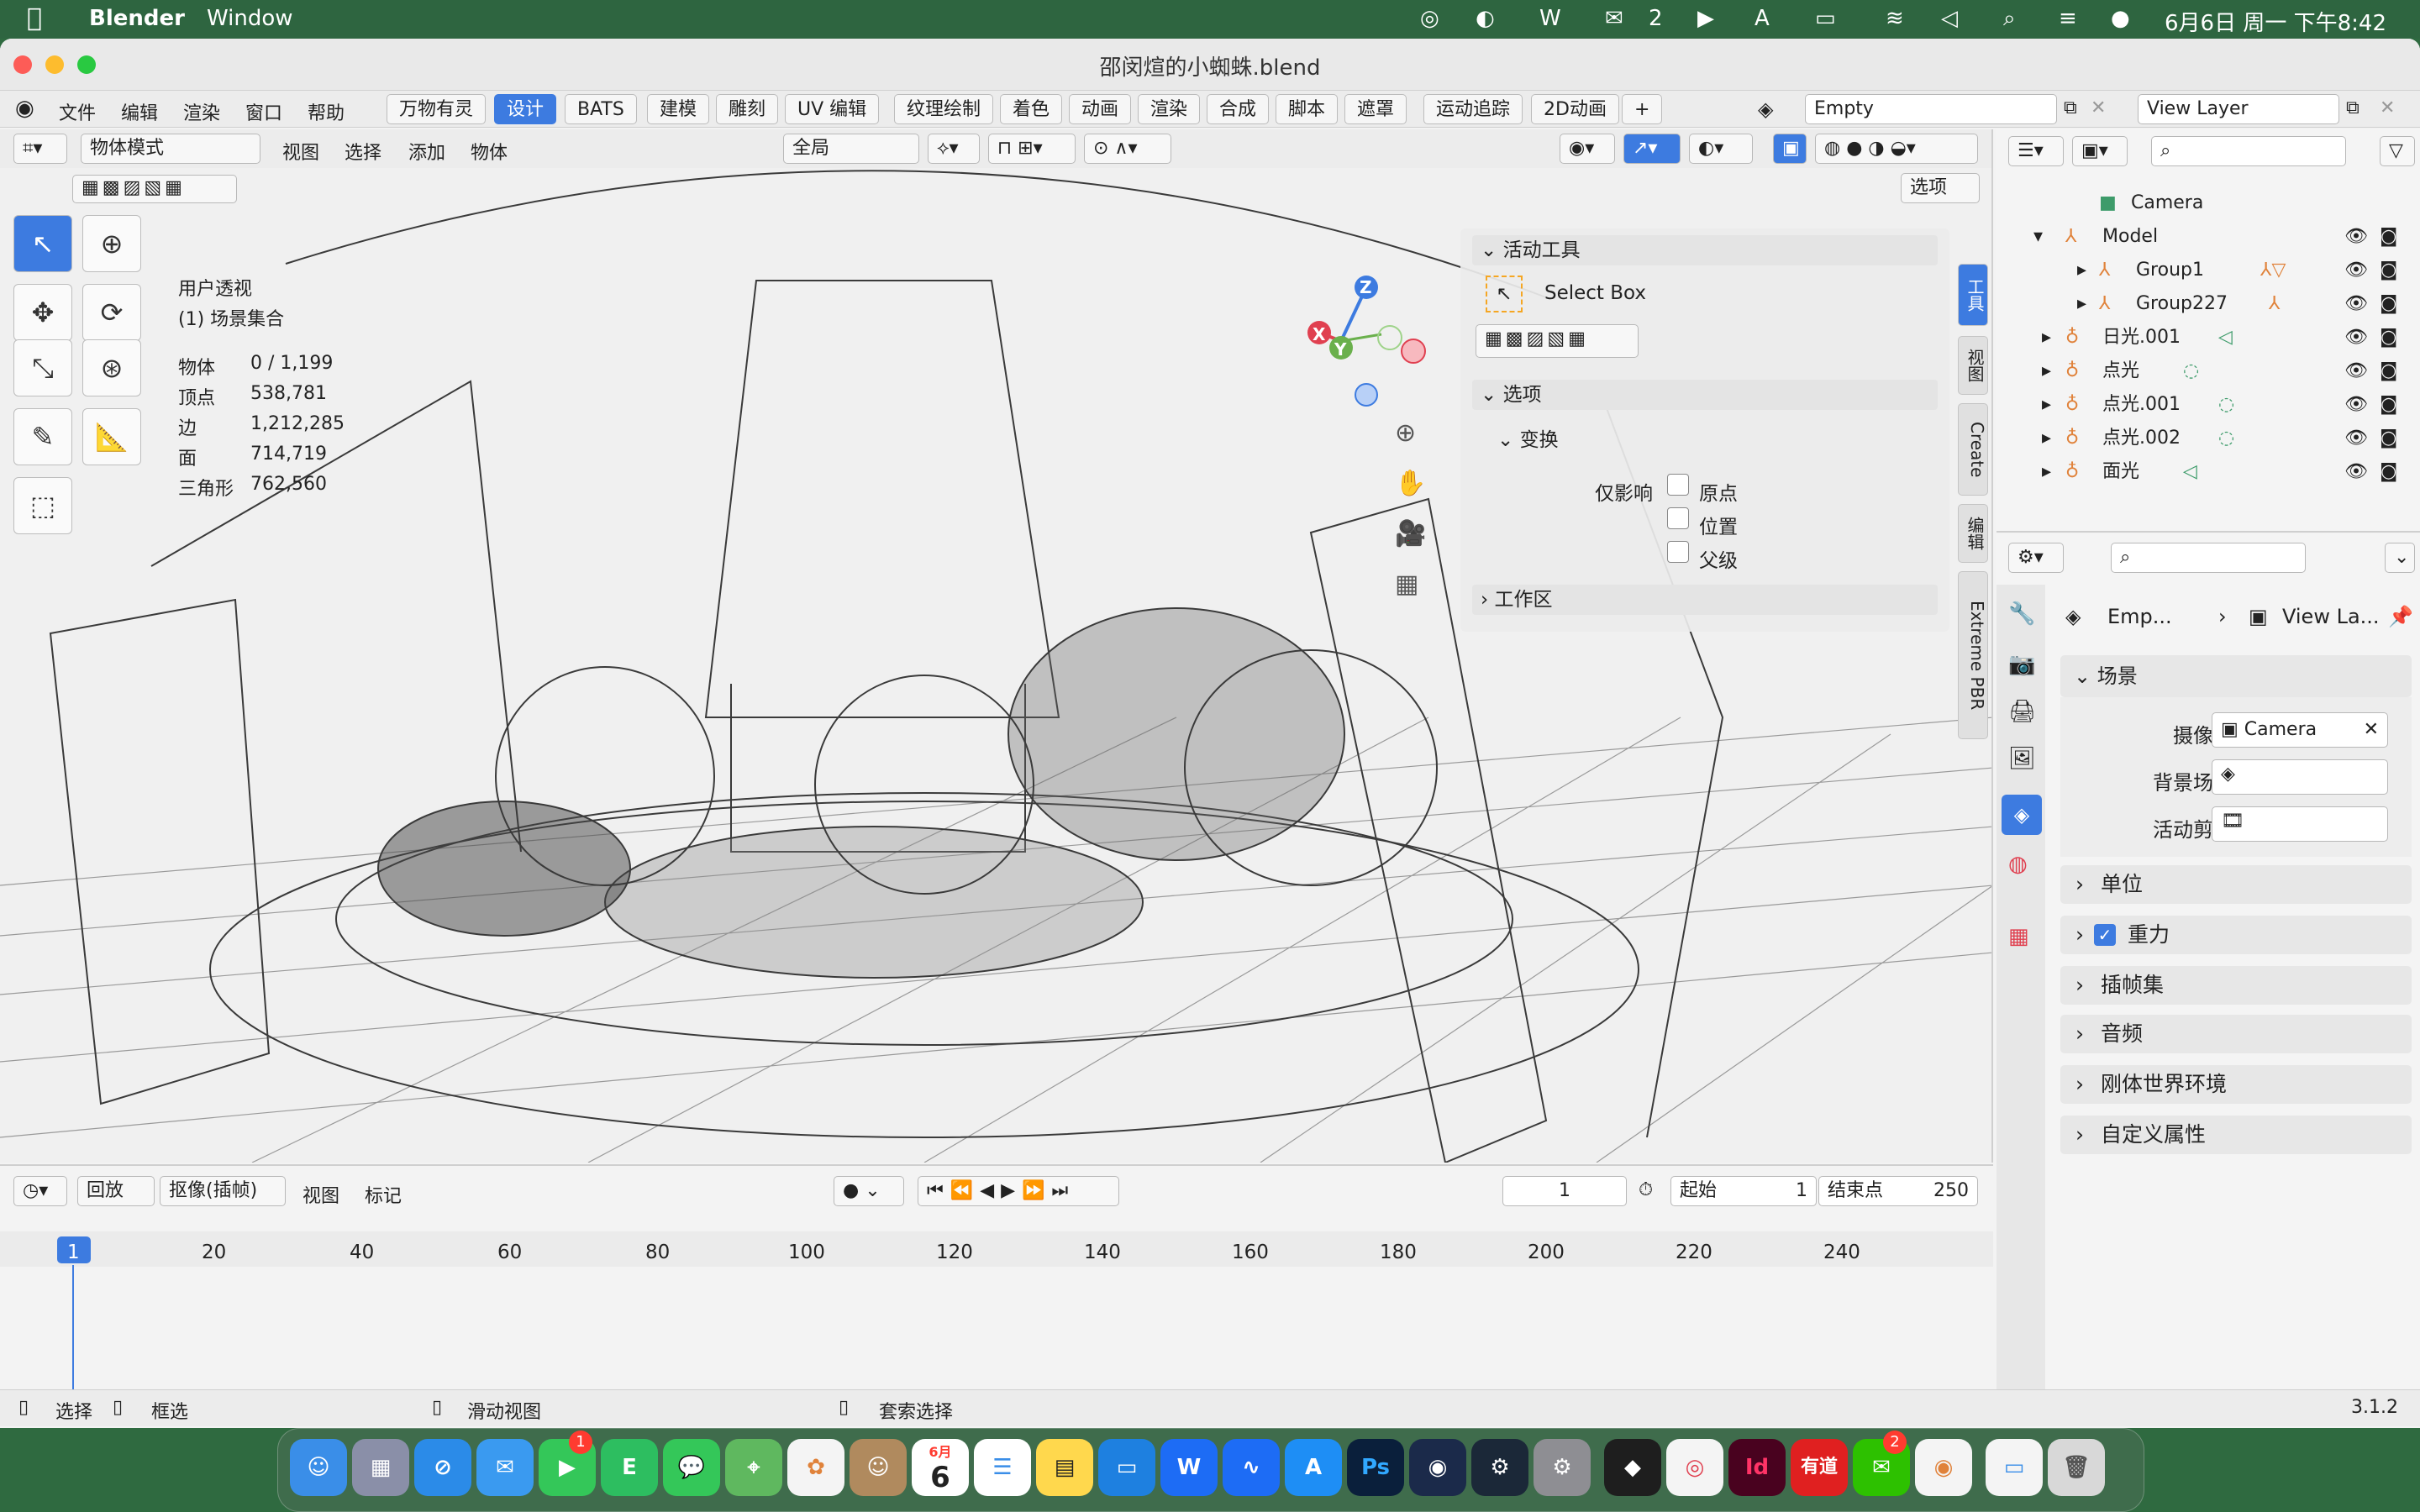 The width and height of the screenshot is (2420, 1512). What do you see at coordinates (1949, 18) in the screenshot?
I see `volume-icon: ◁` at bounding box center [1949, 18].